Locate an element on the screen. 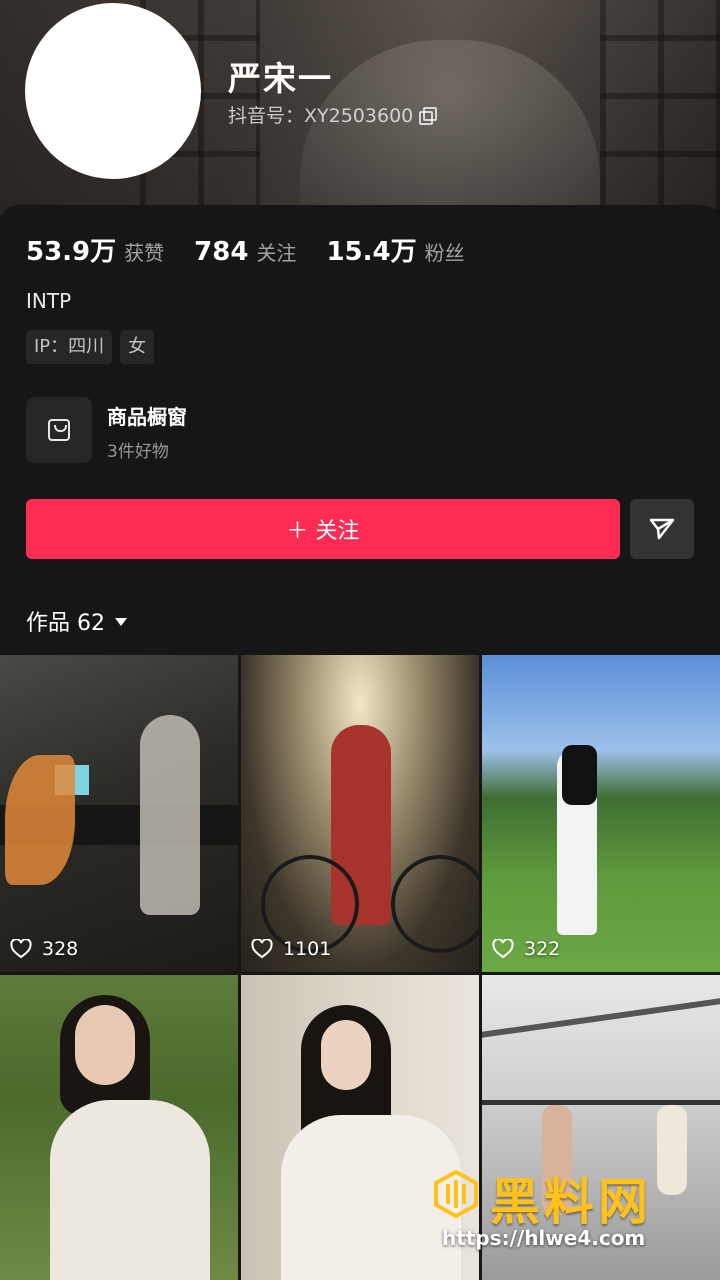 Image resolution: width=720 pixels, height=1280 pixels. shop-window-entry: 商品橱窗 3件好物 is located at coordinates (226, 431).